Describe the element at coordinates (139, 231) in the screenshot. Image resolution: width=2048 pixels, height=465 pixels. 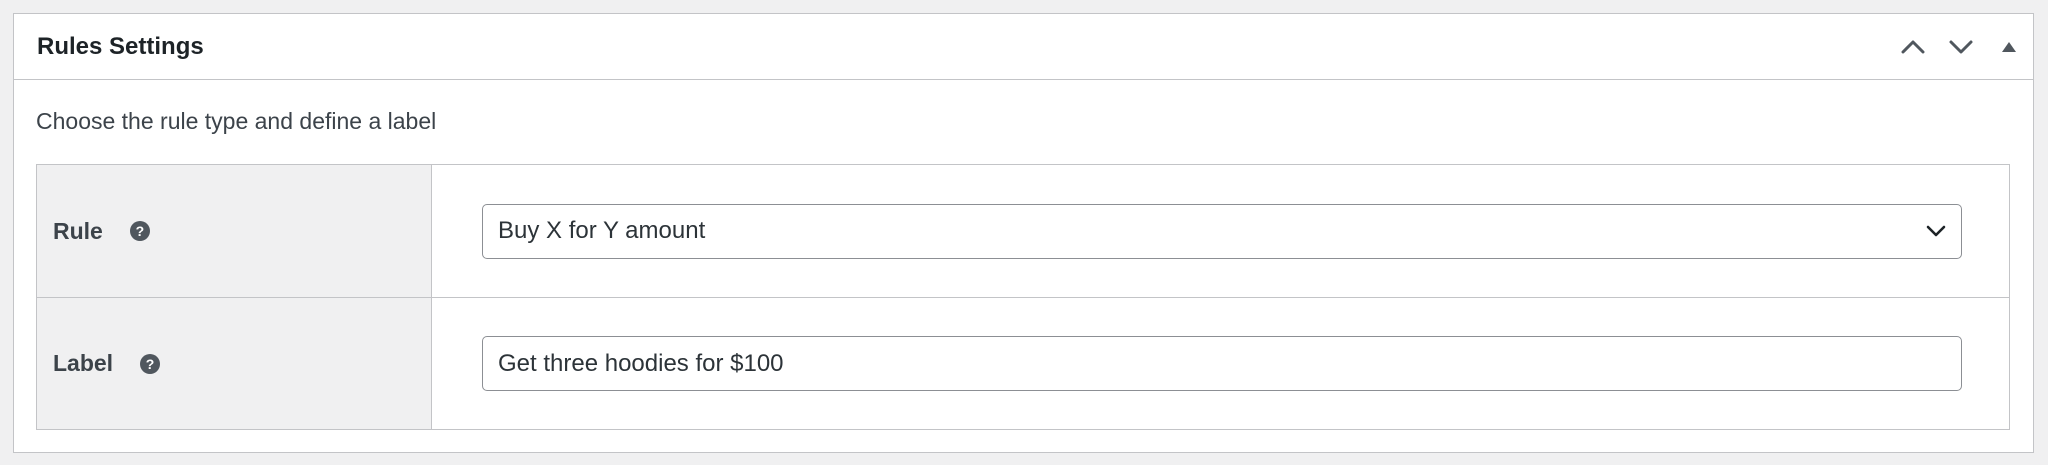
I see `rule-help-icon: ?` at that location.